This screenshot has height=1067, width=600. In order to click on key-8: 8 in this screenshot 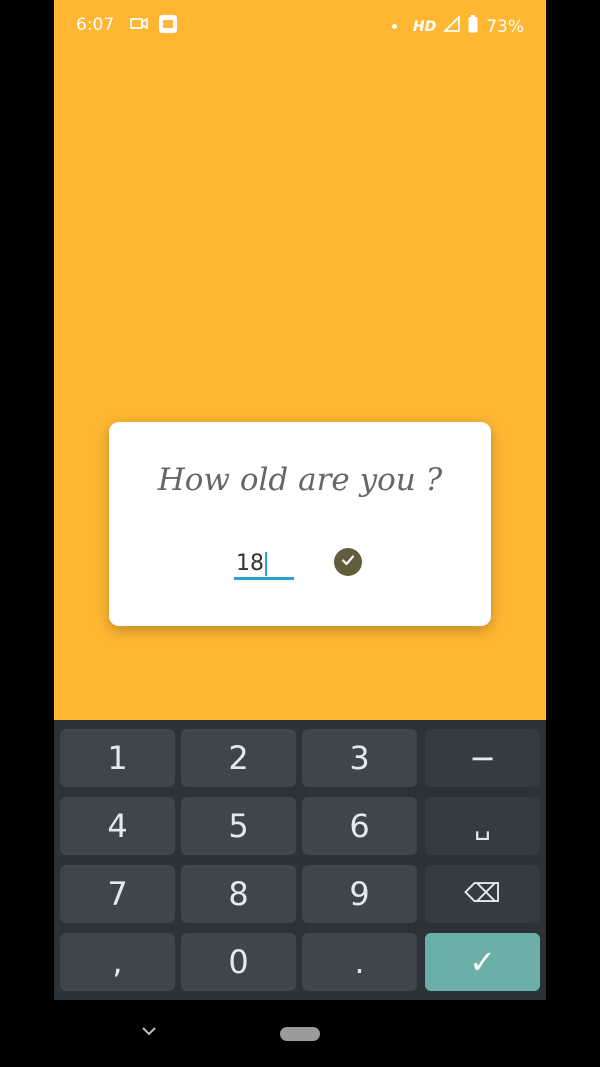, I will do `click(238, 894)`.